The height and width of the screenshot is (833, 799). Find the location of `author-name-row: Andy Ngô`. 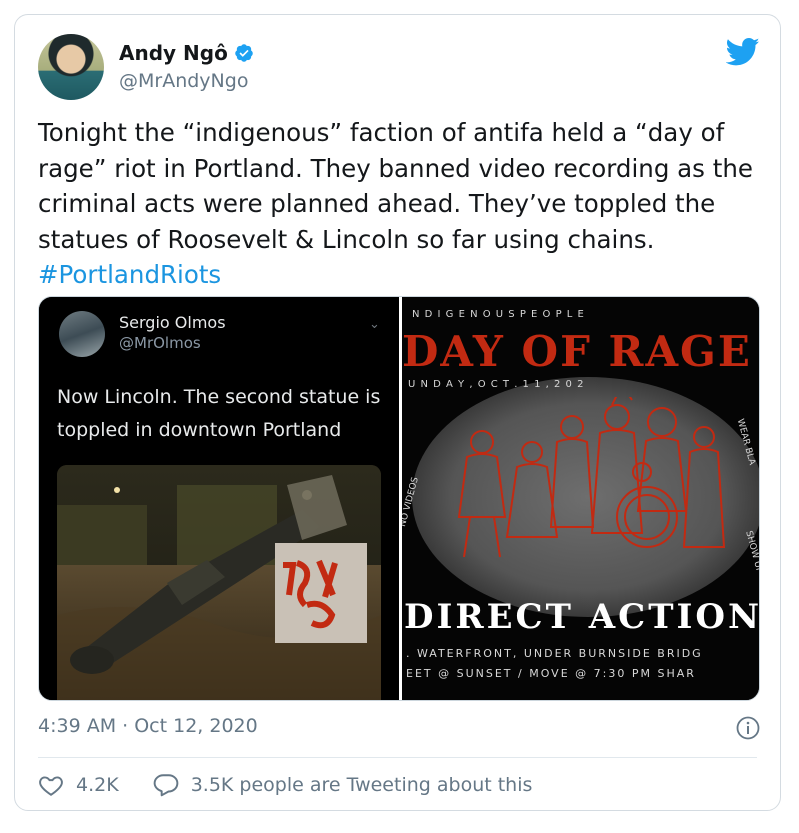

author-name-row: Andy Ngô is located at coordinates (186, 53).